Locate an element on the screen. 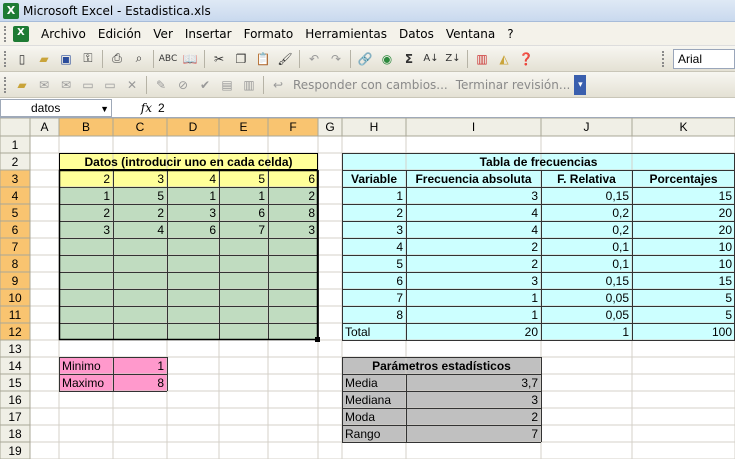 The height and width of the screenshot is (463, 735). paste-icon: 📋 is located at coordinates (263, 59).